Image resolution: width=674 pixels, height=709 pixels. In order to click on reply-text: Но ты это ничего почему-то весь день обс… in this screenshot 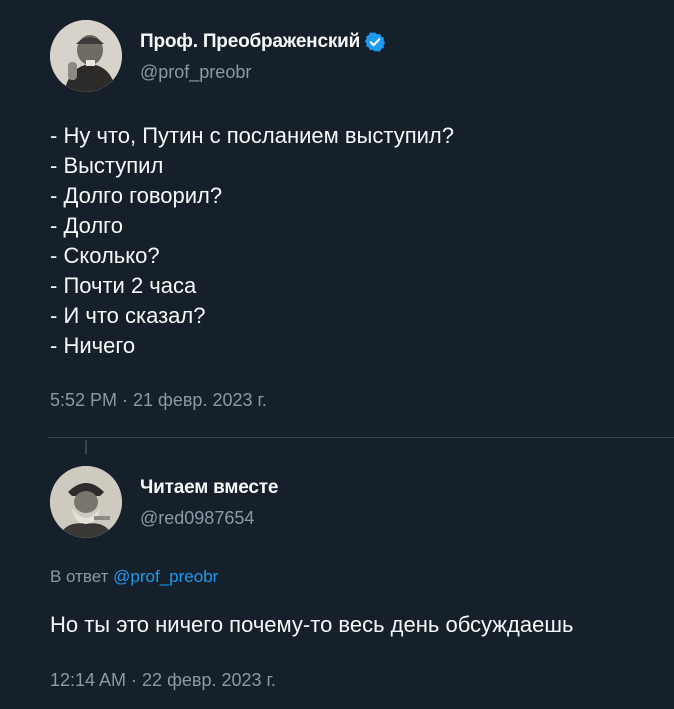, I will do `click(312, 624)`.